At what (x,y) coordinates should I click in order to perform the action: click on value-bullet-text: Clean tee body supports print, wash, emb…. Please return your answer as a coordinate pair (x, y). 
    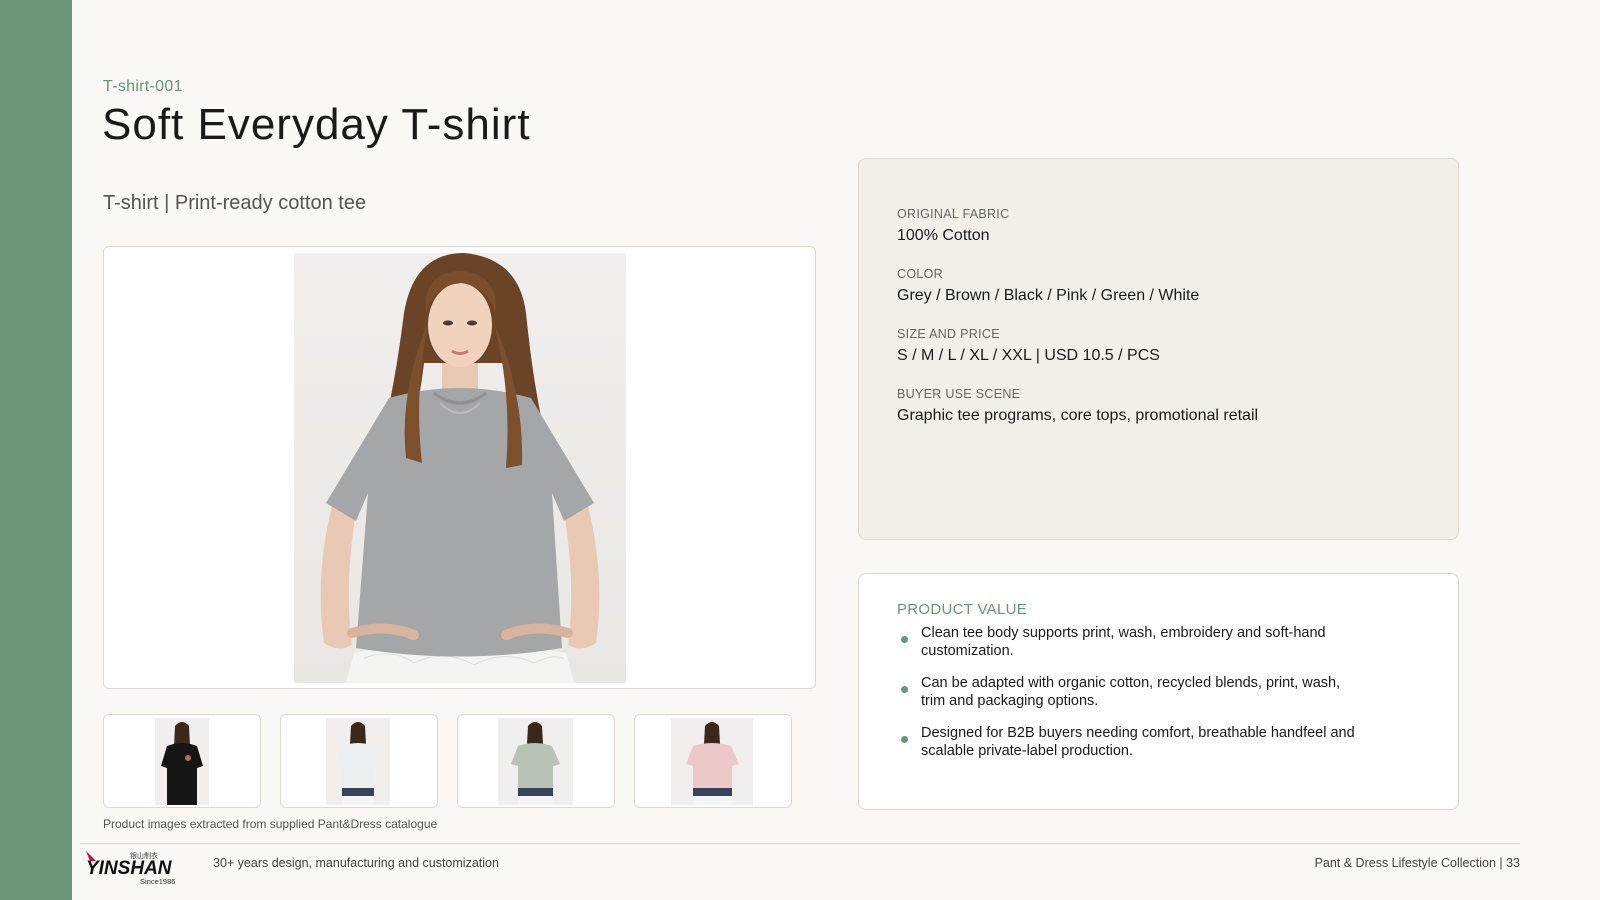
    Looking at the image, I should click on (1123, 642).